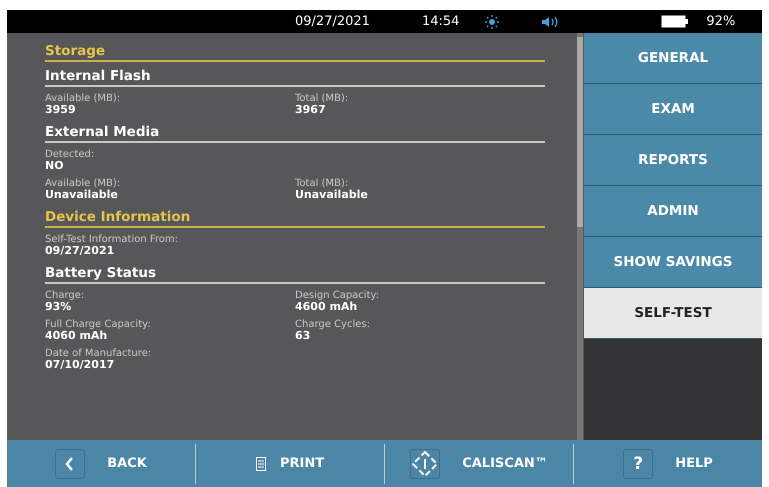 This screenshot has height=487, width=769. Describe the element at coordinates (295, 77) in the screenshot. I see `subsection-heading: Internal Flash` at that location.